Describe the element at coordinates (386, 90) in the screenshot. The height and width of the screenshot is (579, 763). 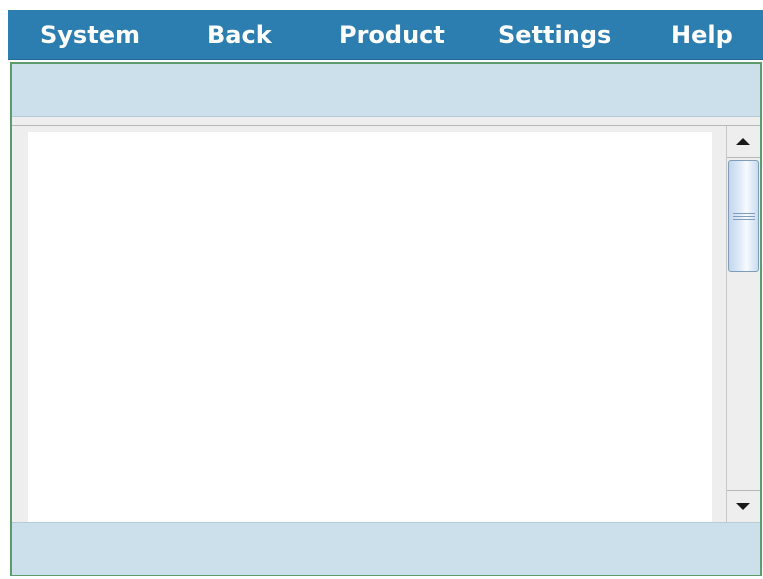
I see `top-panel` at that location.